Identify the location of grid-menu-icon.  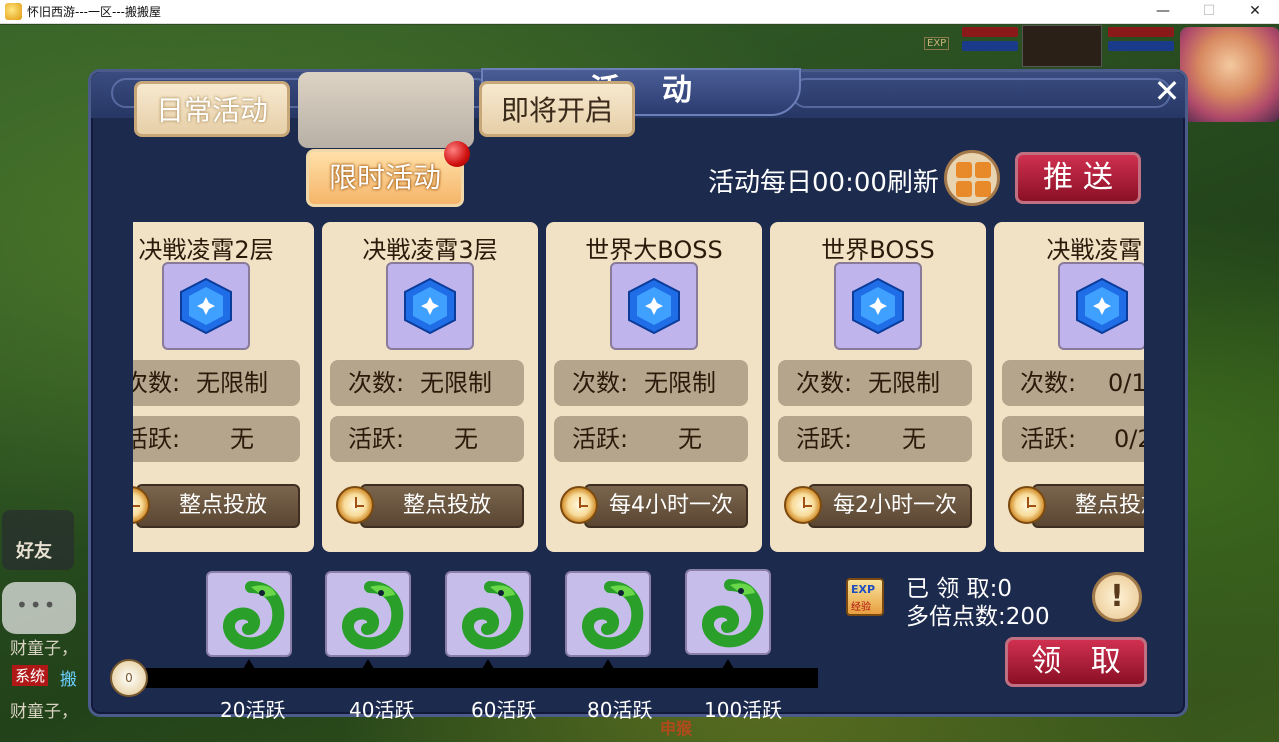
(972, 178).